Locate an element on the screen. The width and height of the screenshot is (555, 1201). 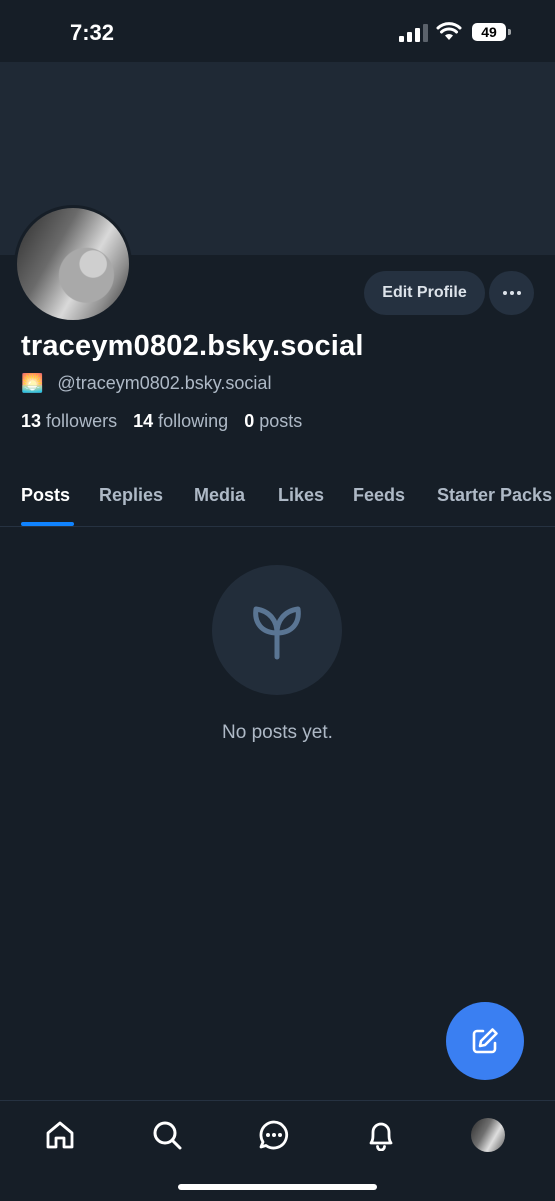
ellipsis-icon is located at coordinates (511, 293).